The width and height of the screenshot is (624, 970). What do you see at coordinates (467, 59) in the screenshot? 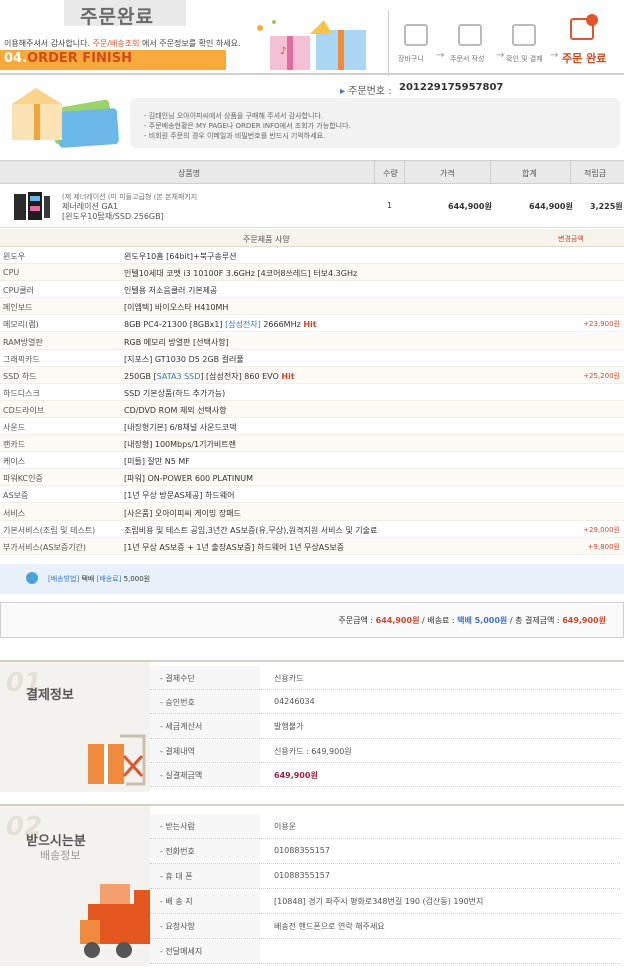
I see `step-order-sheet-label: 주문서 작성` at bounding box center [467, 59].